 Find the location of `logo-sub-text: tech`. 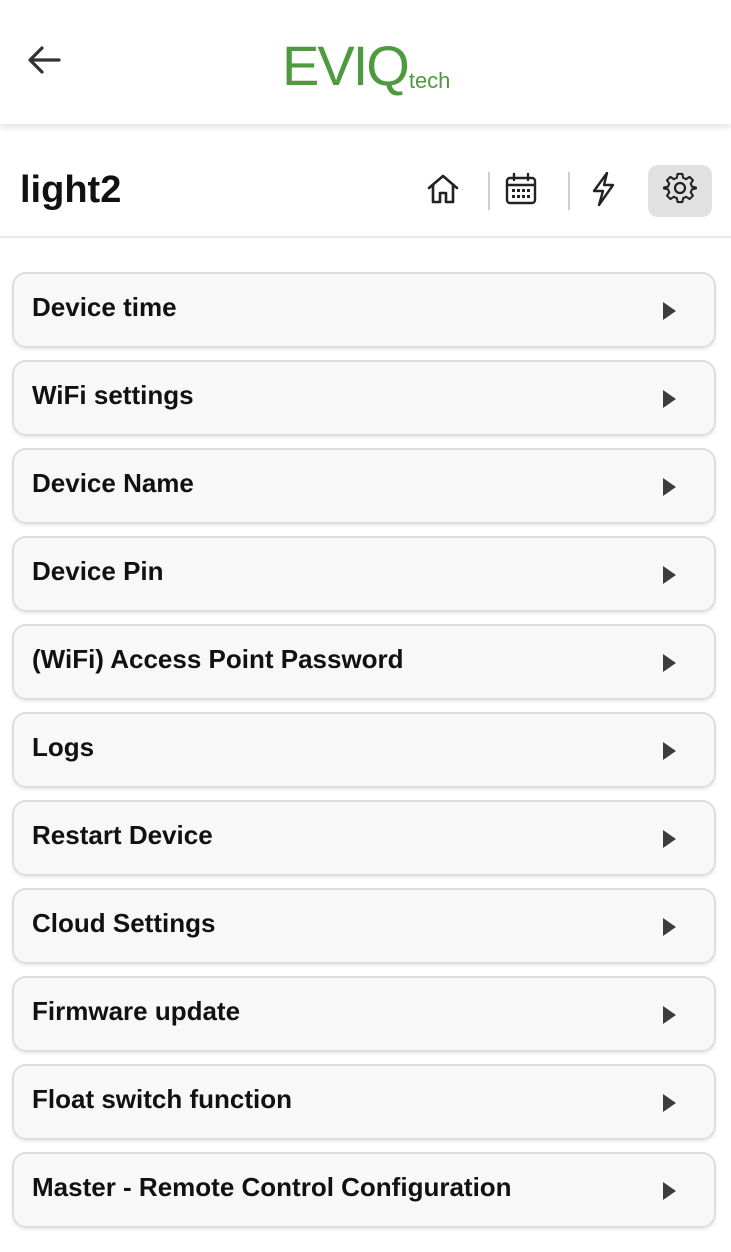

logo-sub-text: tech is located at coordinates (429, 80).